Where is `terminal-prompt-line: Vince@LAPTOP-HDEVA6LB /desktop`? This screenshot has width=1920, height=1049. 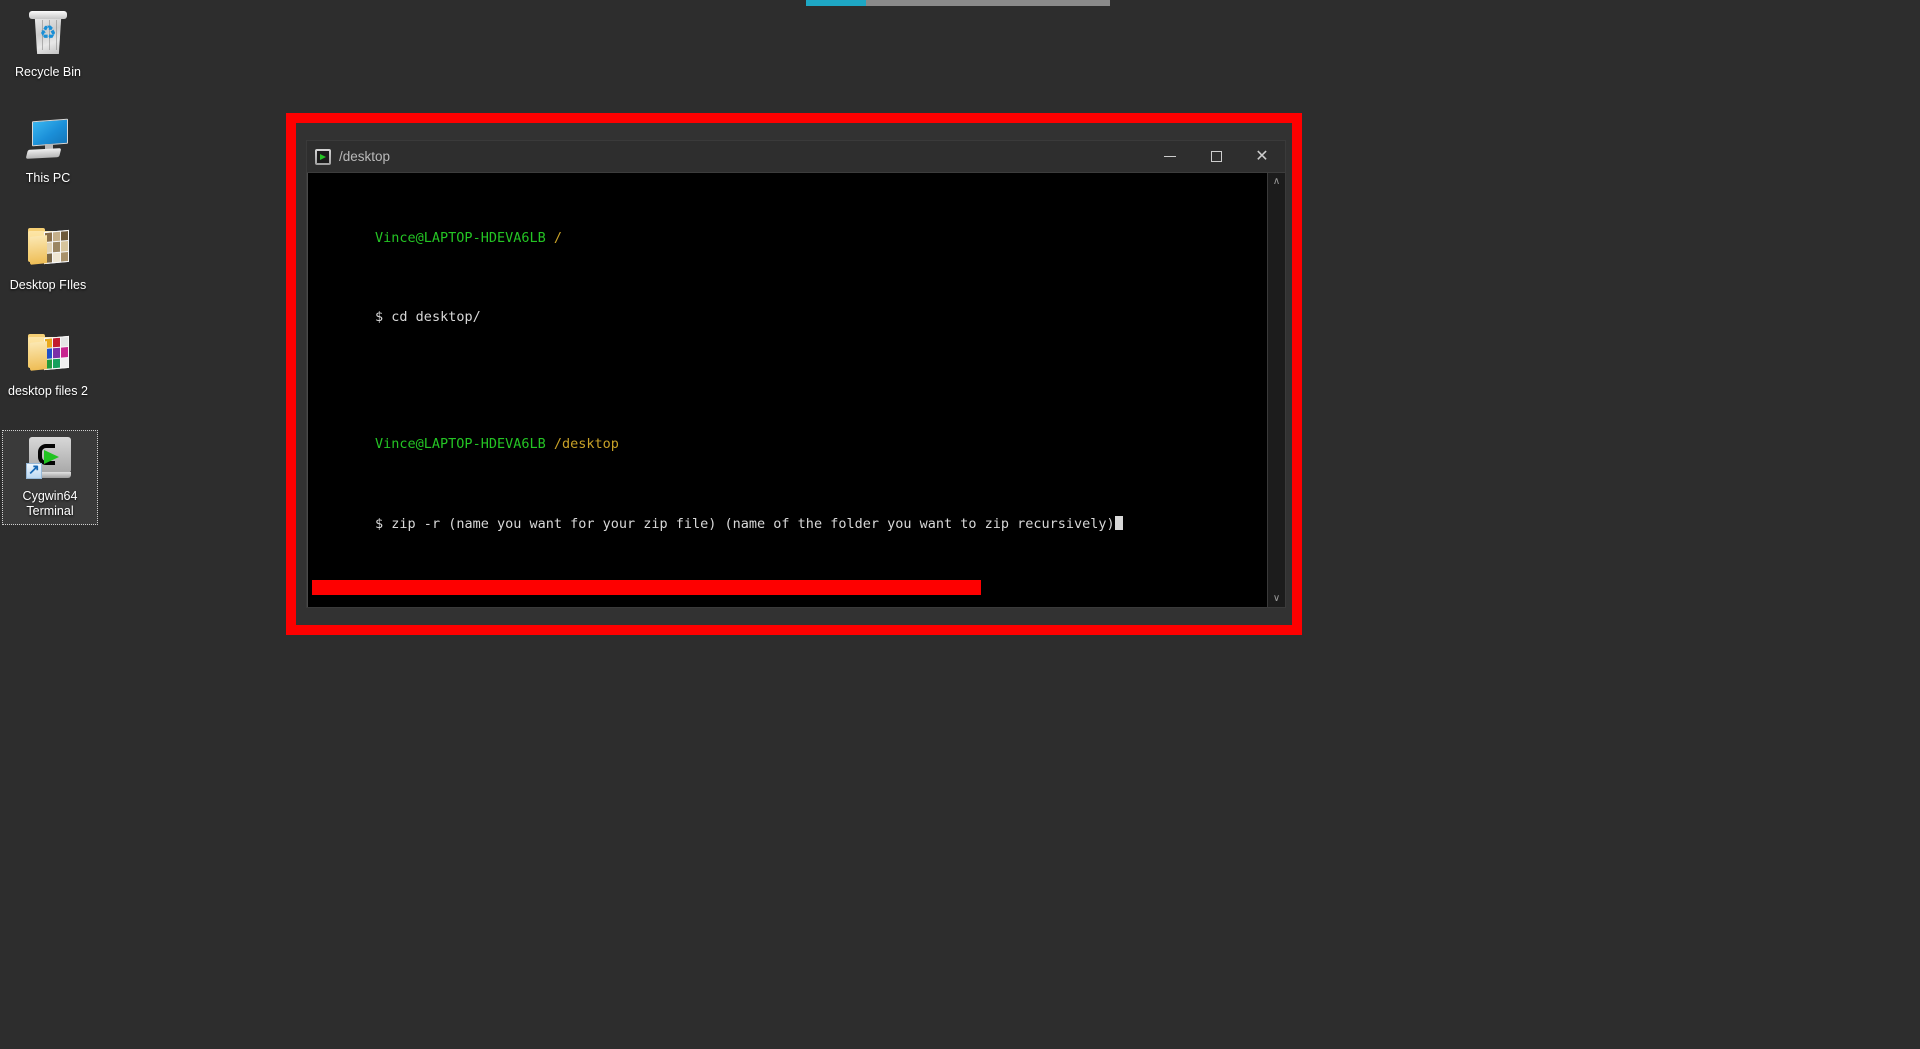
terminal-prompt-line: Vince@LAPTOP-HDEVA6LB /desktop is located at coordinates (788, 444).